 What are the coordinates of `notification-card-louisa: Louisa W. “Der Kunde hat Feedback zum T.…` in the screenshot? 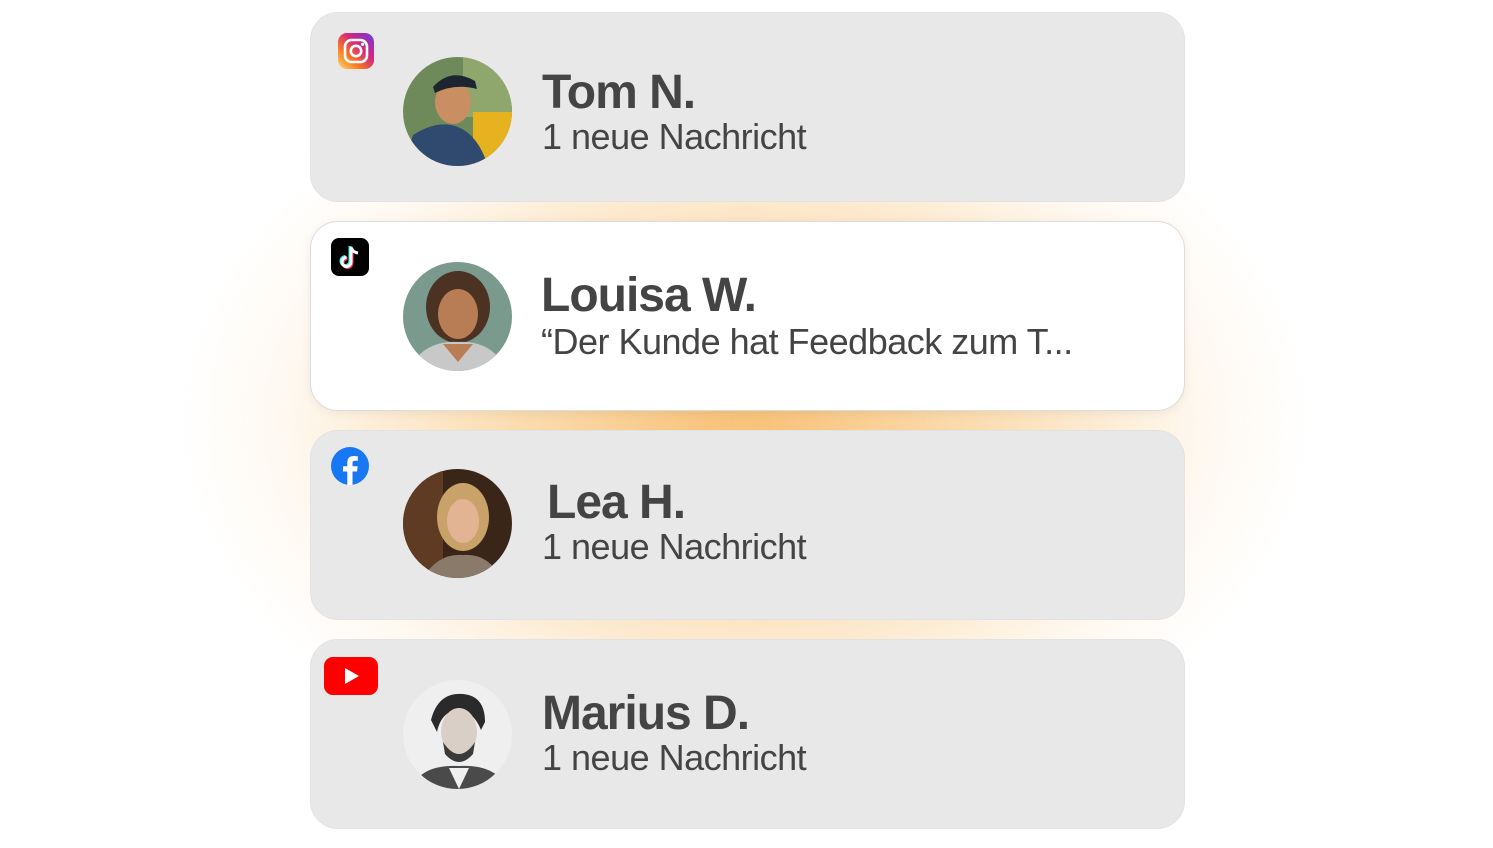 It's located at (747, 316).